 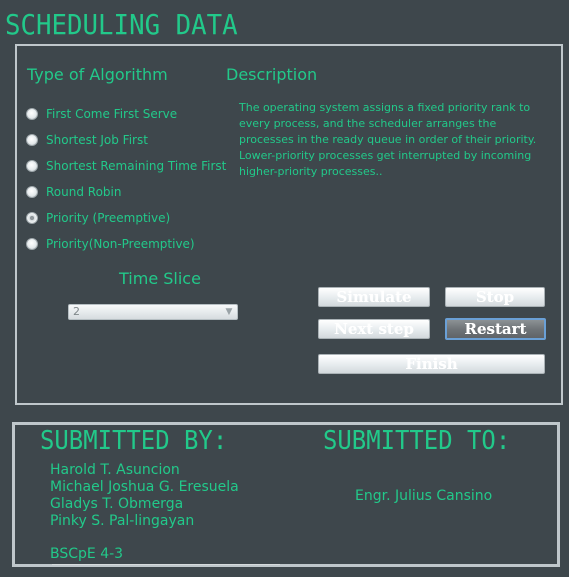 What do you see at coordinates (495, 329) in the screenshot?
I see `restart-button: Restart` at bounding box center [495, 329].